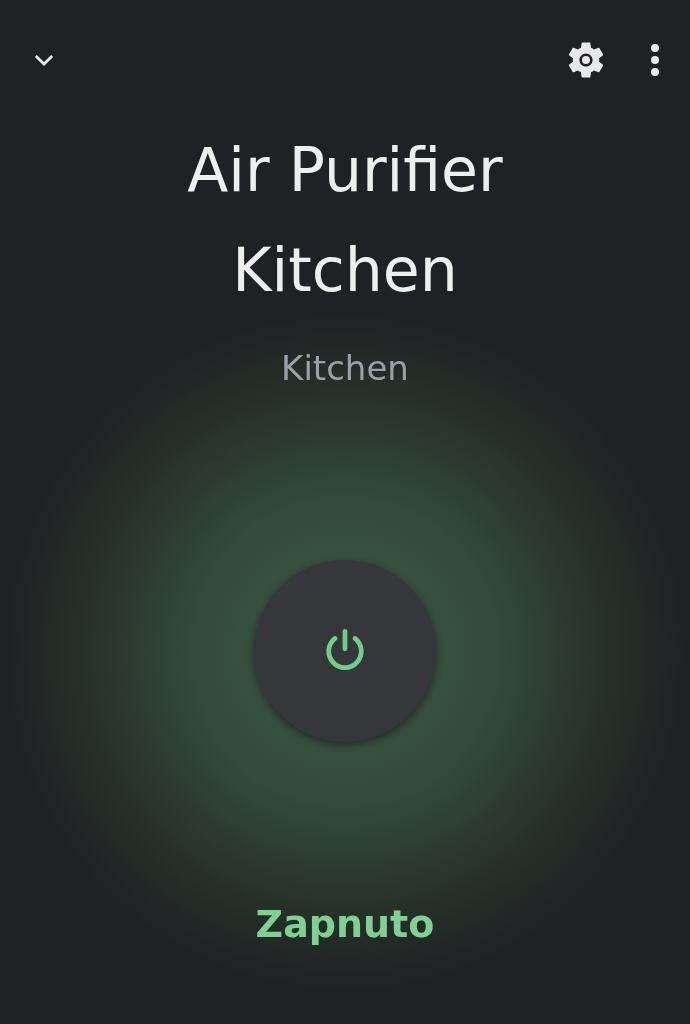 The image size is (690, 1024). What do you see at coordinates (345, 924) in the screenshot?
I see `status-label: Zapnuto` at bounding box center [345, 924].